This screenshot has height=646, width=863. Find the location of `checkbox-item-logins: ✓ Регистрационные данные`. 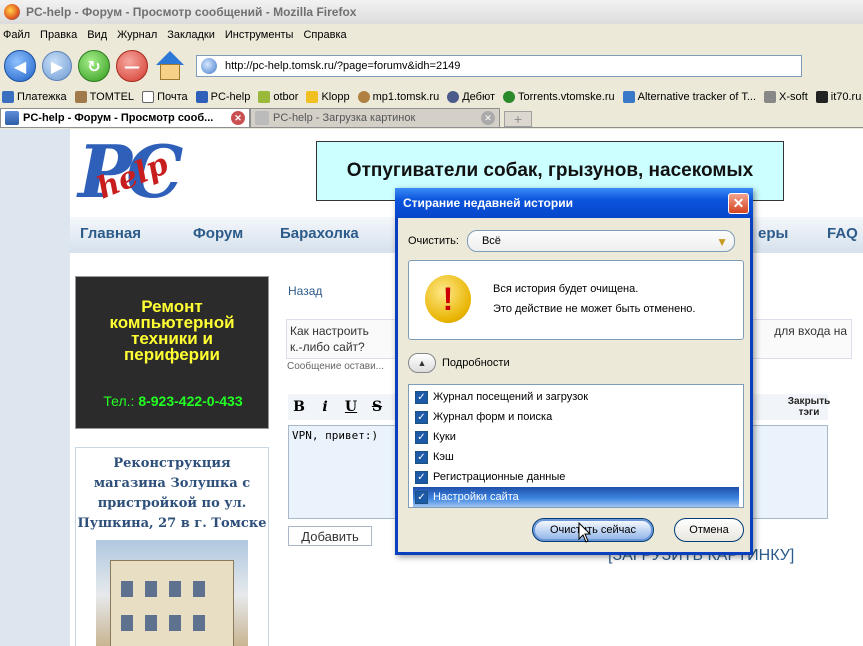

checkbox-item-logins: ✓ Регистрационные данные is located at coordinates (576, 477).